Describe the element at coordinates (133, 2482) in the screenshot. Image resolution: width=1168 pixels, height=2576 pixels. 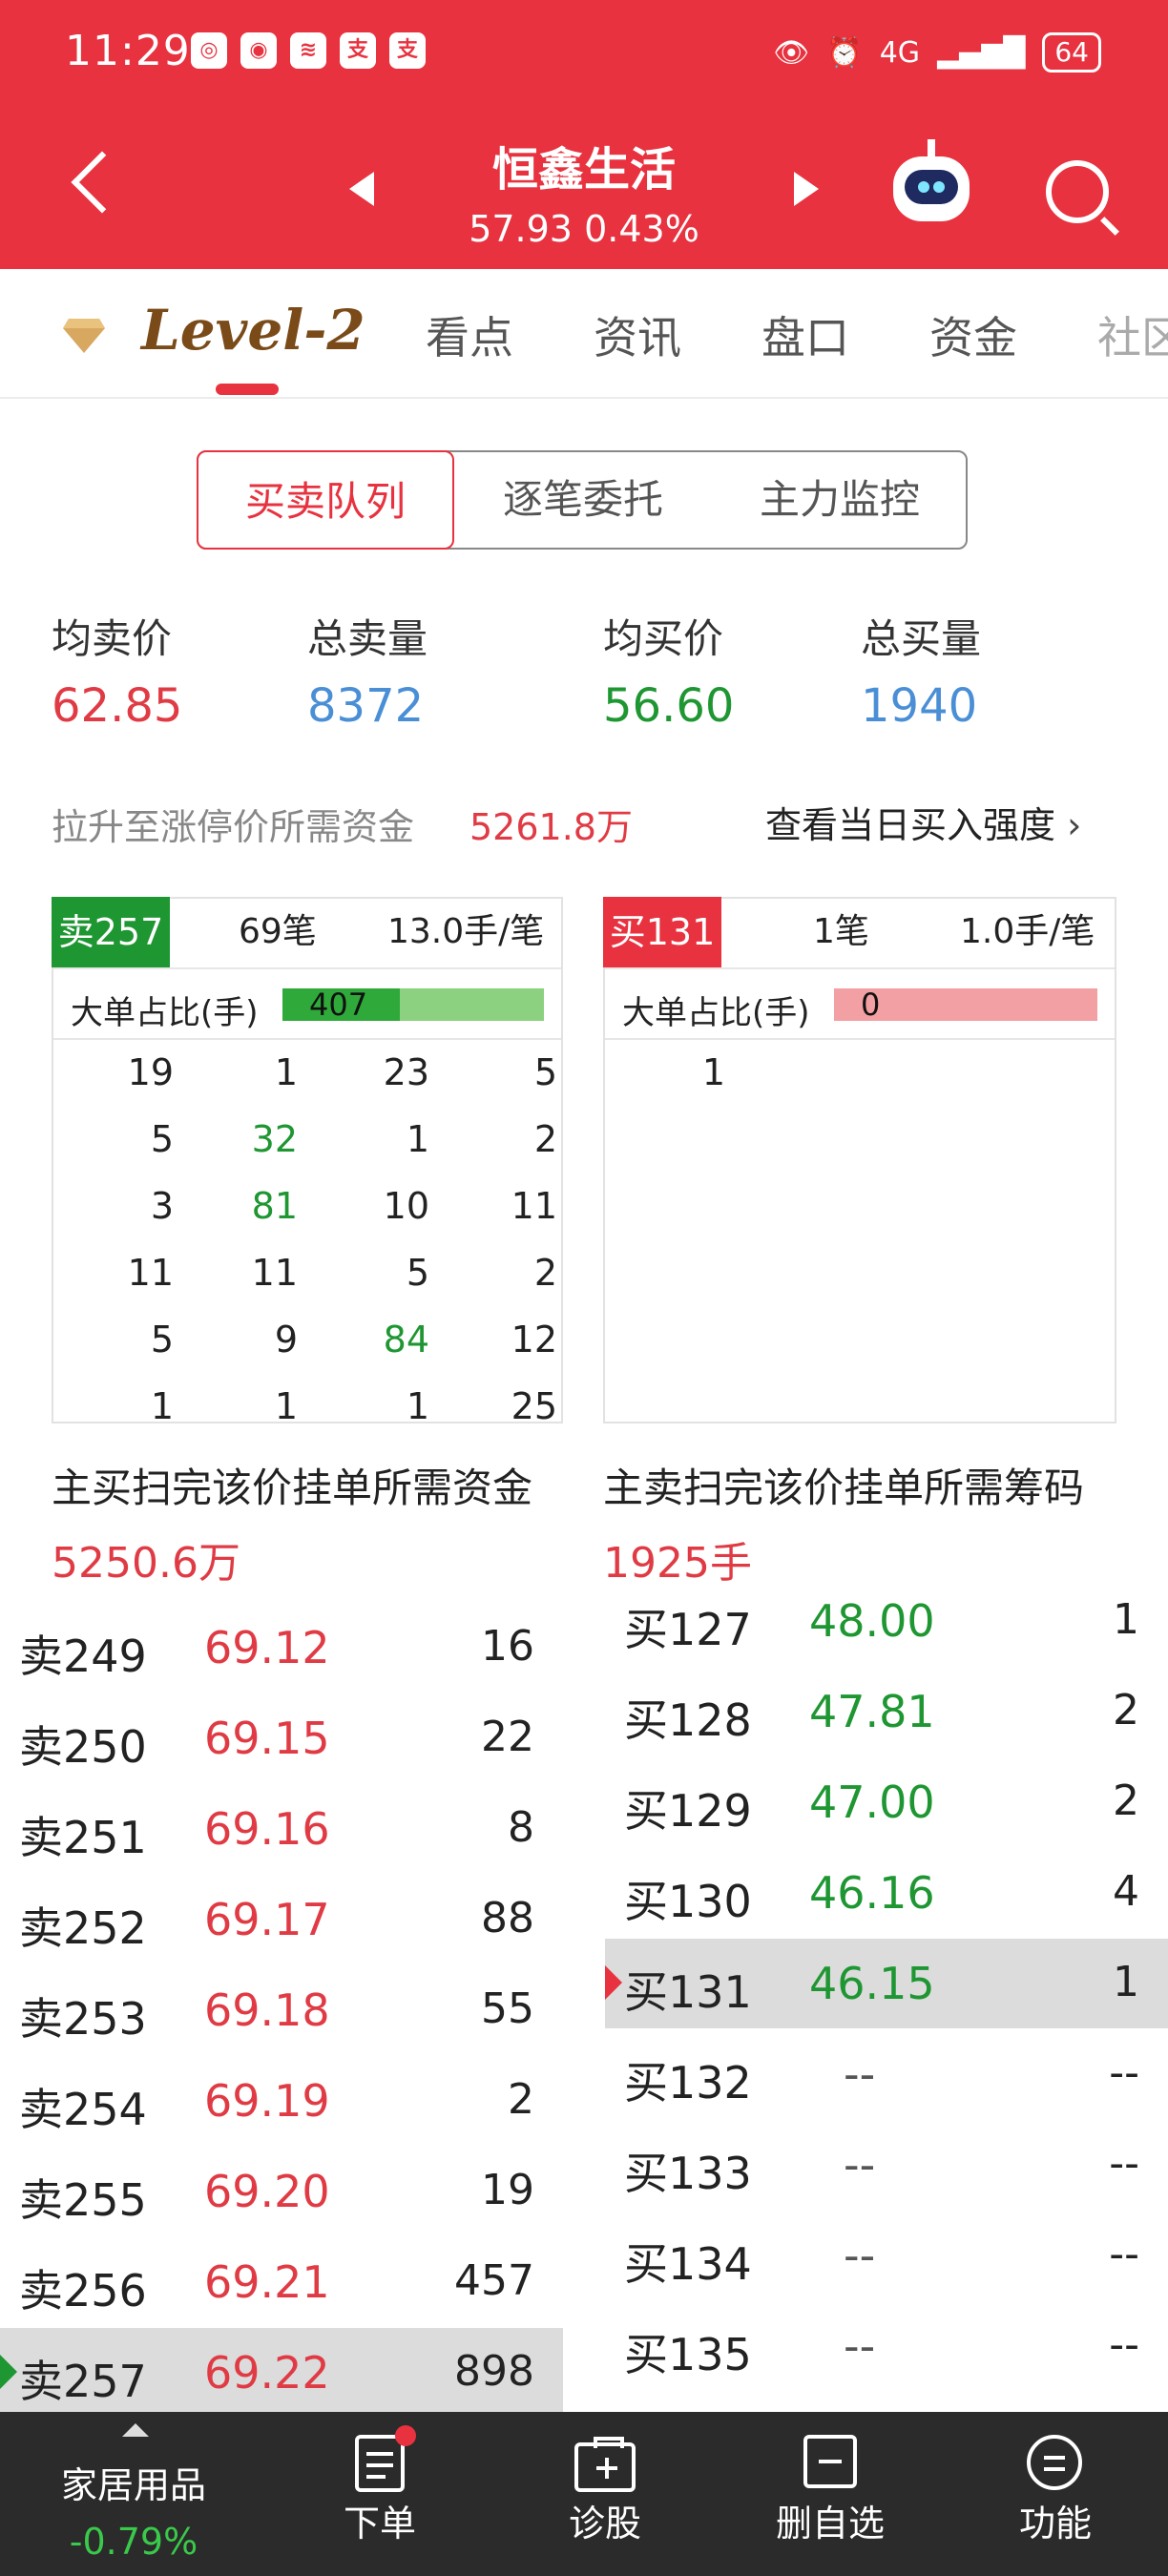
I see `sector-name: 家居用品` at that location.